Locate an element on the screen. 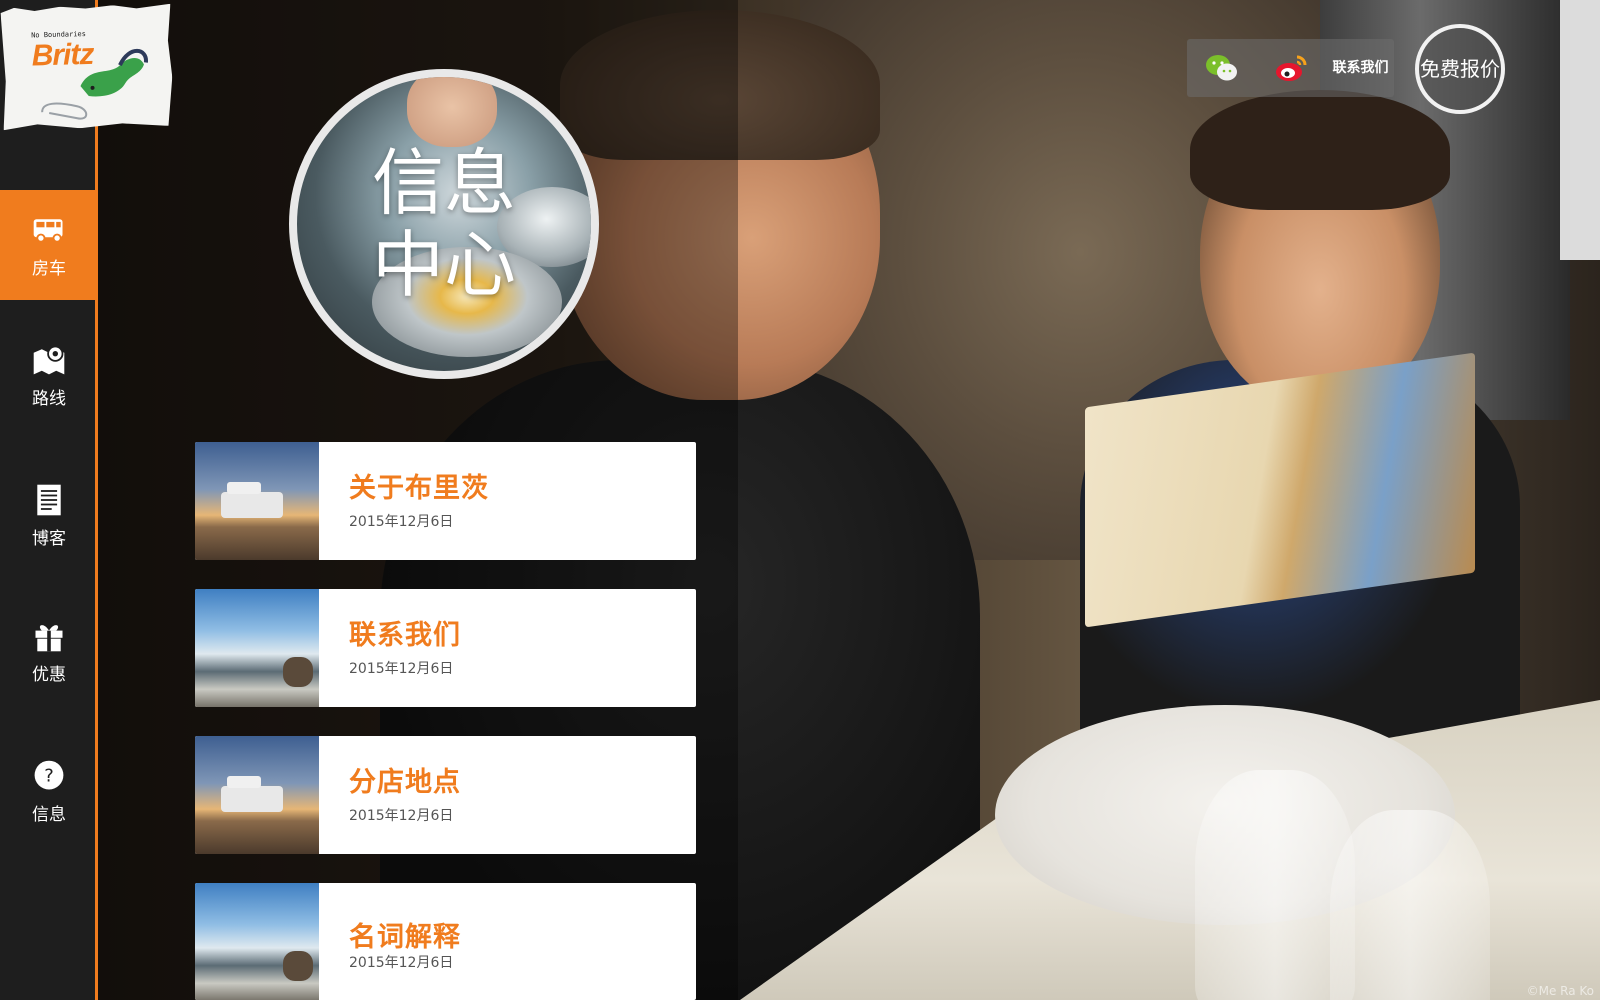  sidebar-item-routes: 路线 is located at coordinates (49, 375).